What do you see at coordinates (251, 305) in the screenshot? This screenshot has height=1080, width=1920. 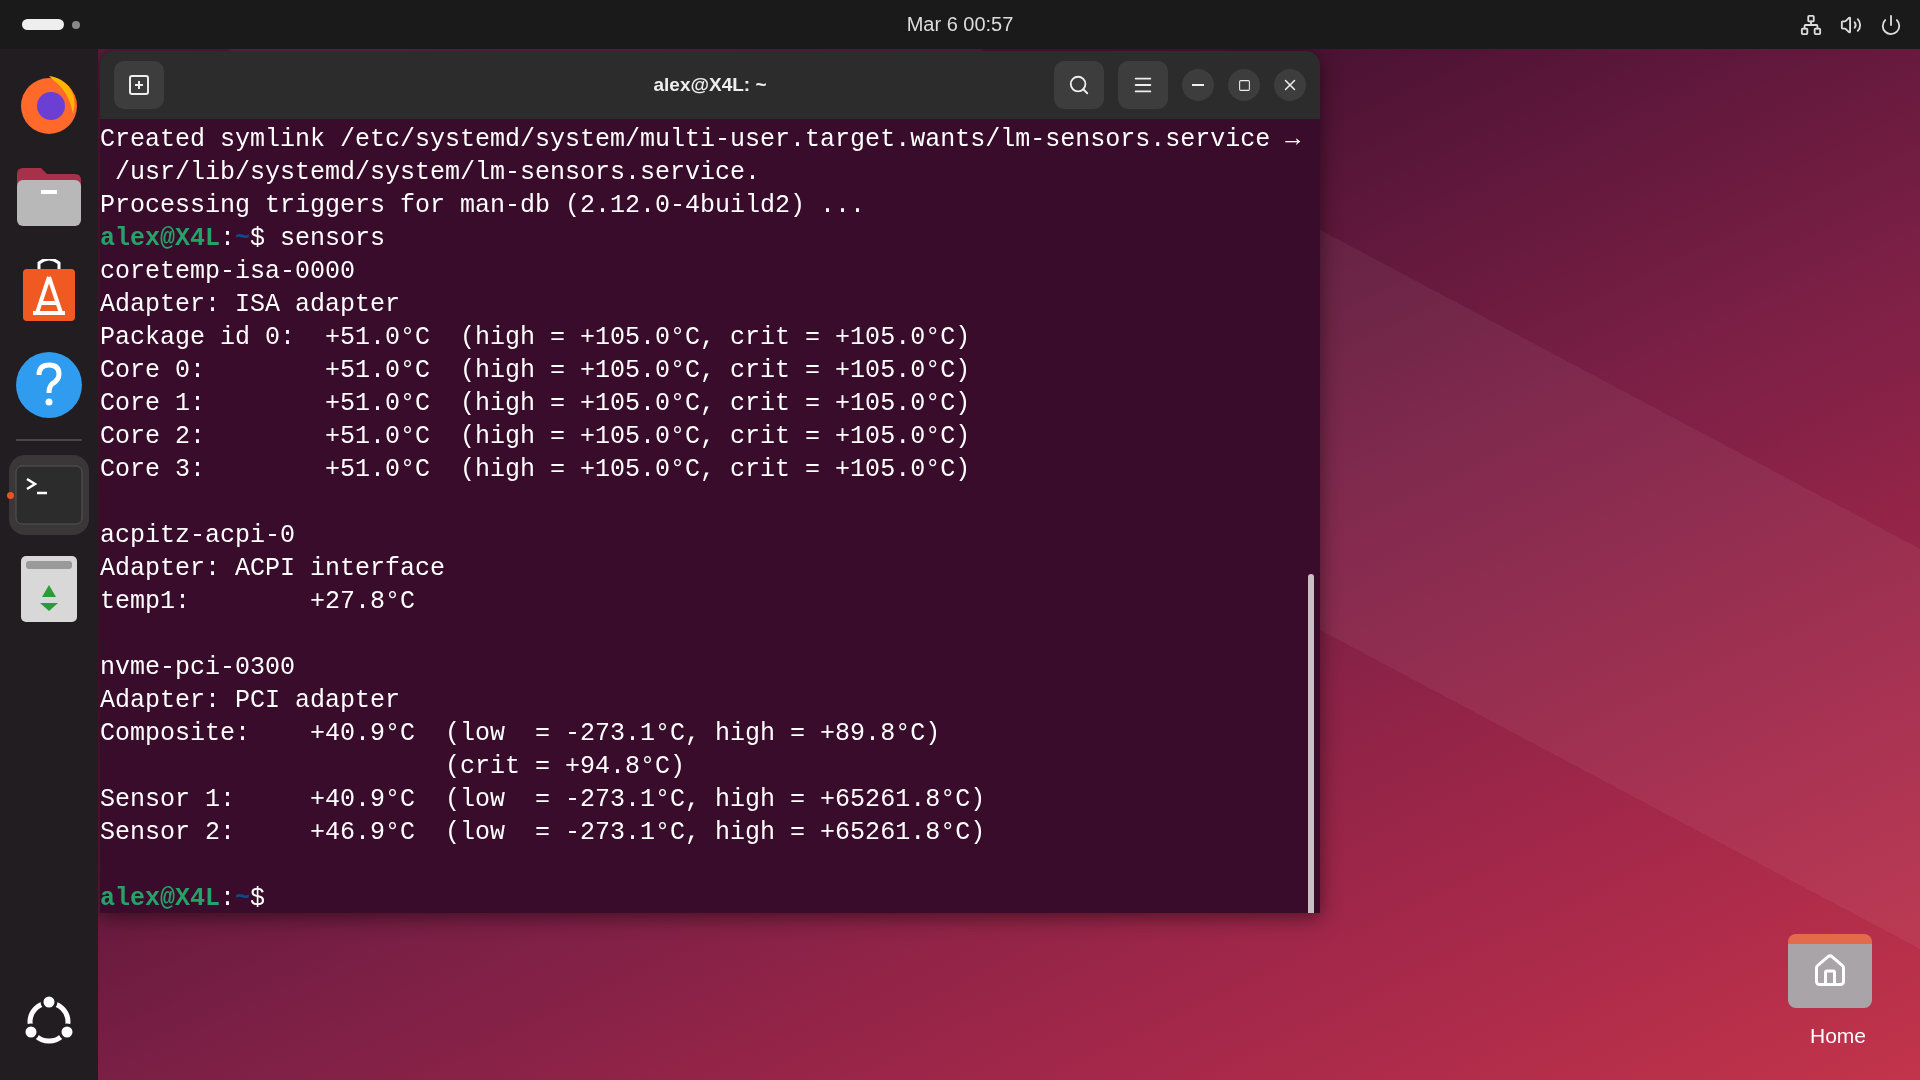 I see `terminal-output-line: Adapter: ISA adapter` at bounding box center [251, 305].